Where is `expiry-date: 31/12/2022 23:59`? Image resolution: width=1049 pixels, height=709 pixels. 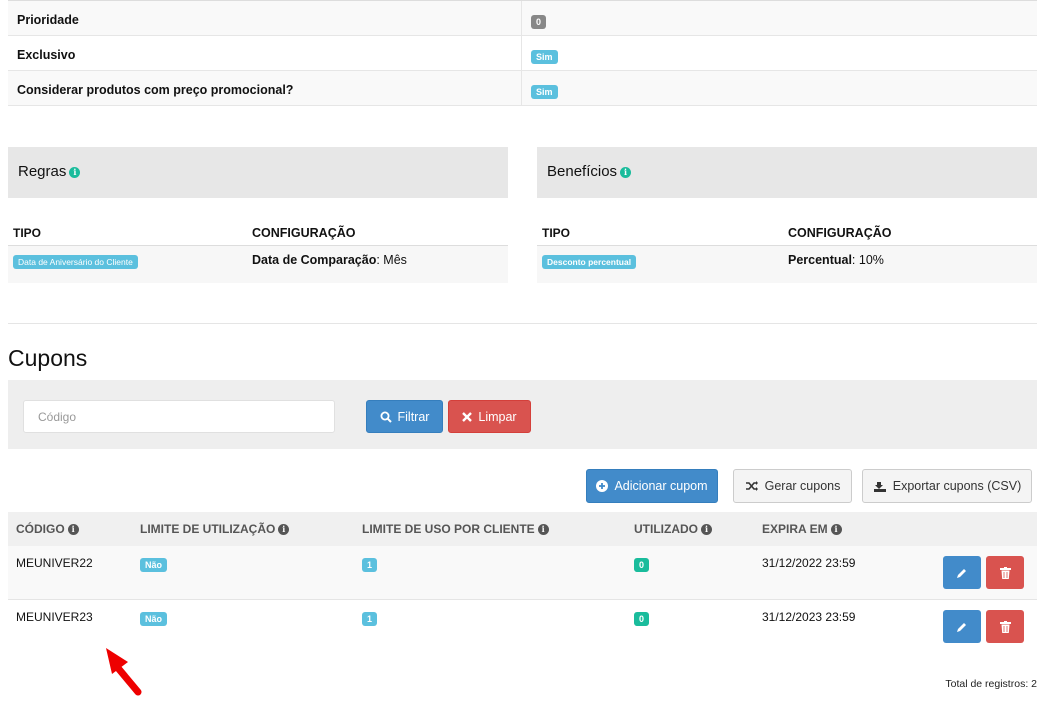
expiry-date: 31/12/2022 23:59 is located at coordinates (809, 563).